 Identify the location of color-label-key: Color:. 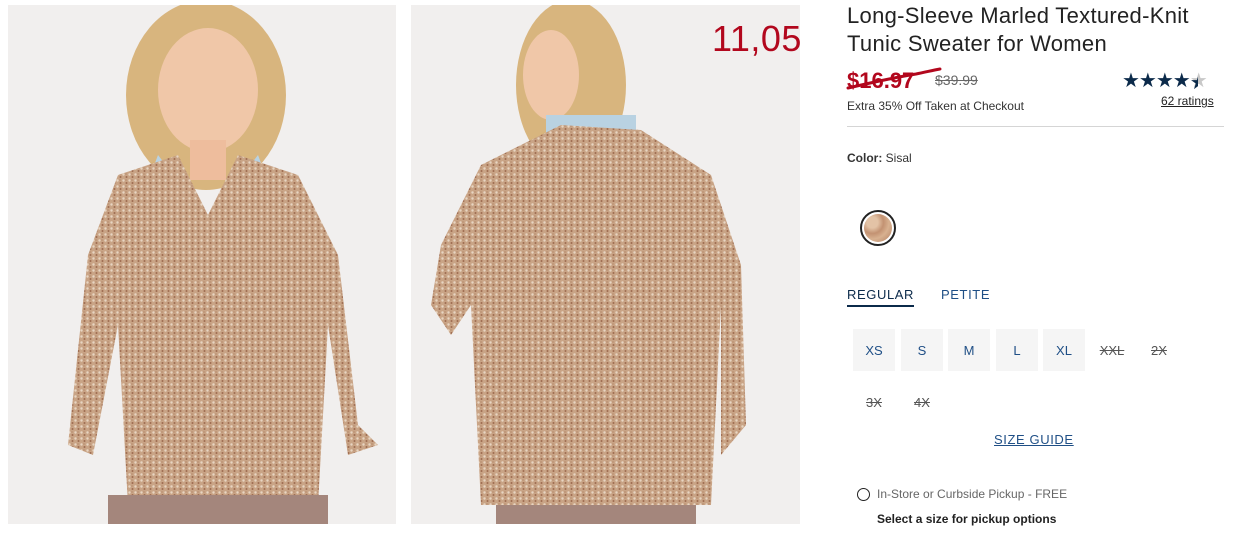
(865, 158).